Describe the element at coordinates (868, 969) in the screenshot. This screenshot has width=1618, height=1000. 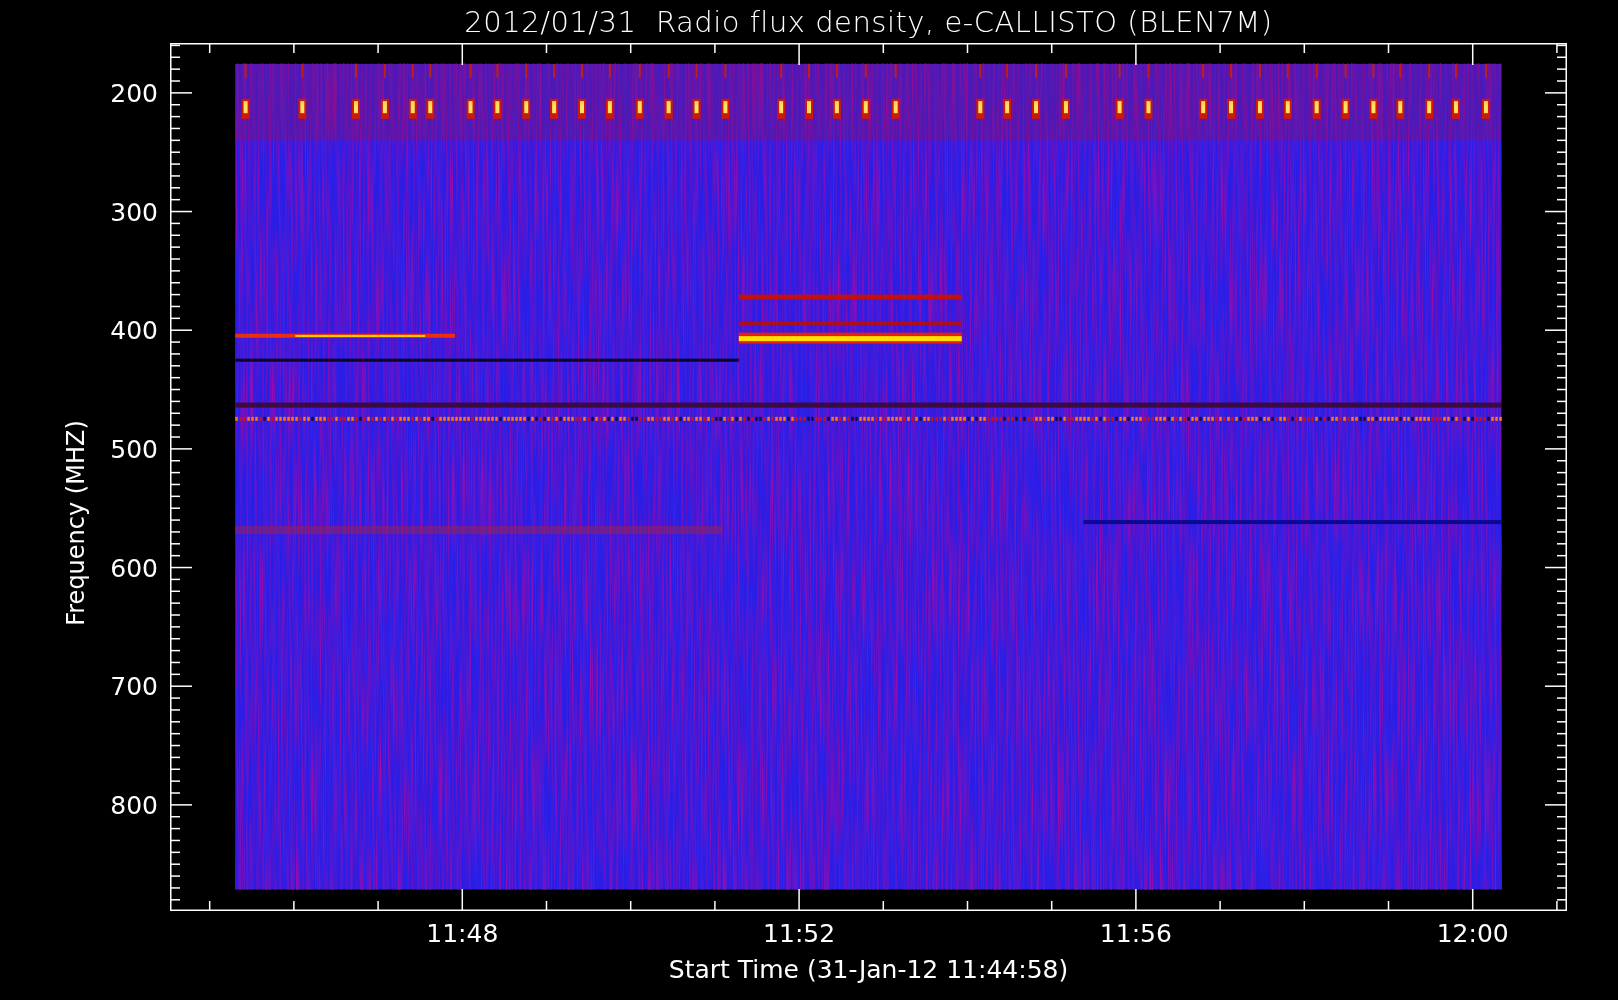
I see `x-axis-label: Start Time (31-Jan-12 11:44:58)` at that location.